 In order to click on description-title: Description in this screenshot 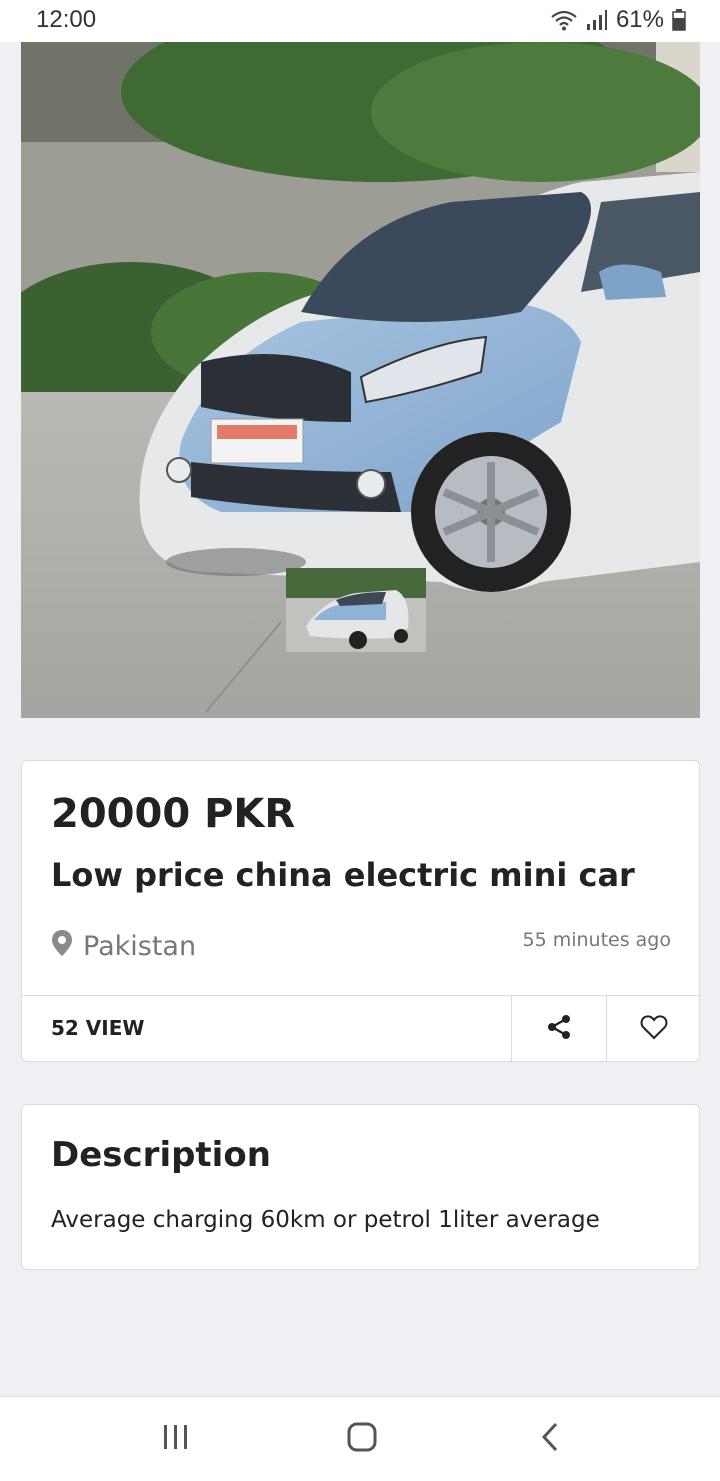, I will do `click(161, 1155)`.